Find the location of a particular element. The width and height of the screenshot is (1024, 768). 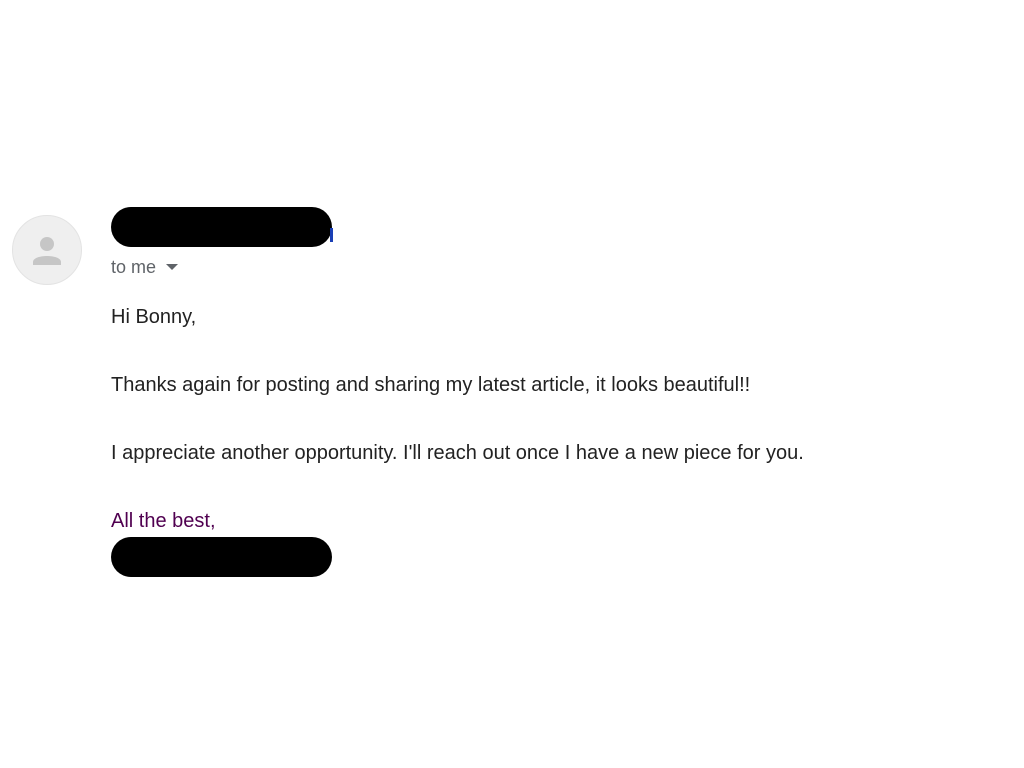

sender-name-fragment is located at coordinates (331, 235).